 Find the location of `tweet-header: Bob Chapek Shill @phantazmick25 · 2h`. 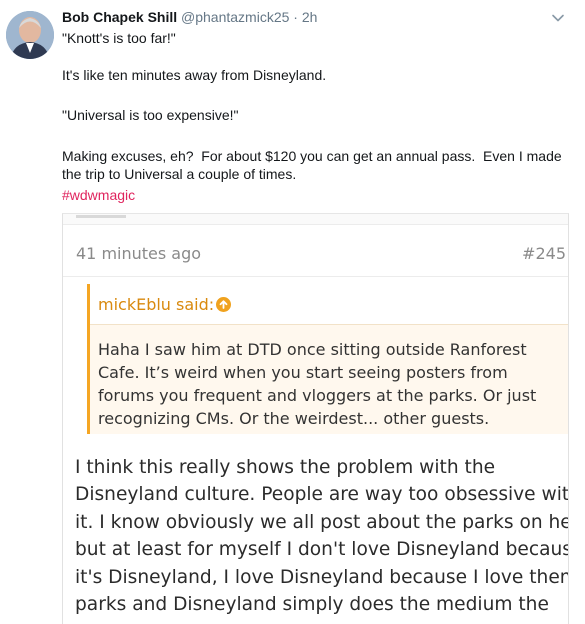

tweet-header: Bob Chapek Shill @phantazmick25 · 2h is located at coordinates (189, 17).